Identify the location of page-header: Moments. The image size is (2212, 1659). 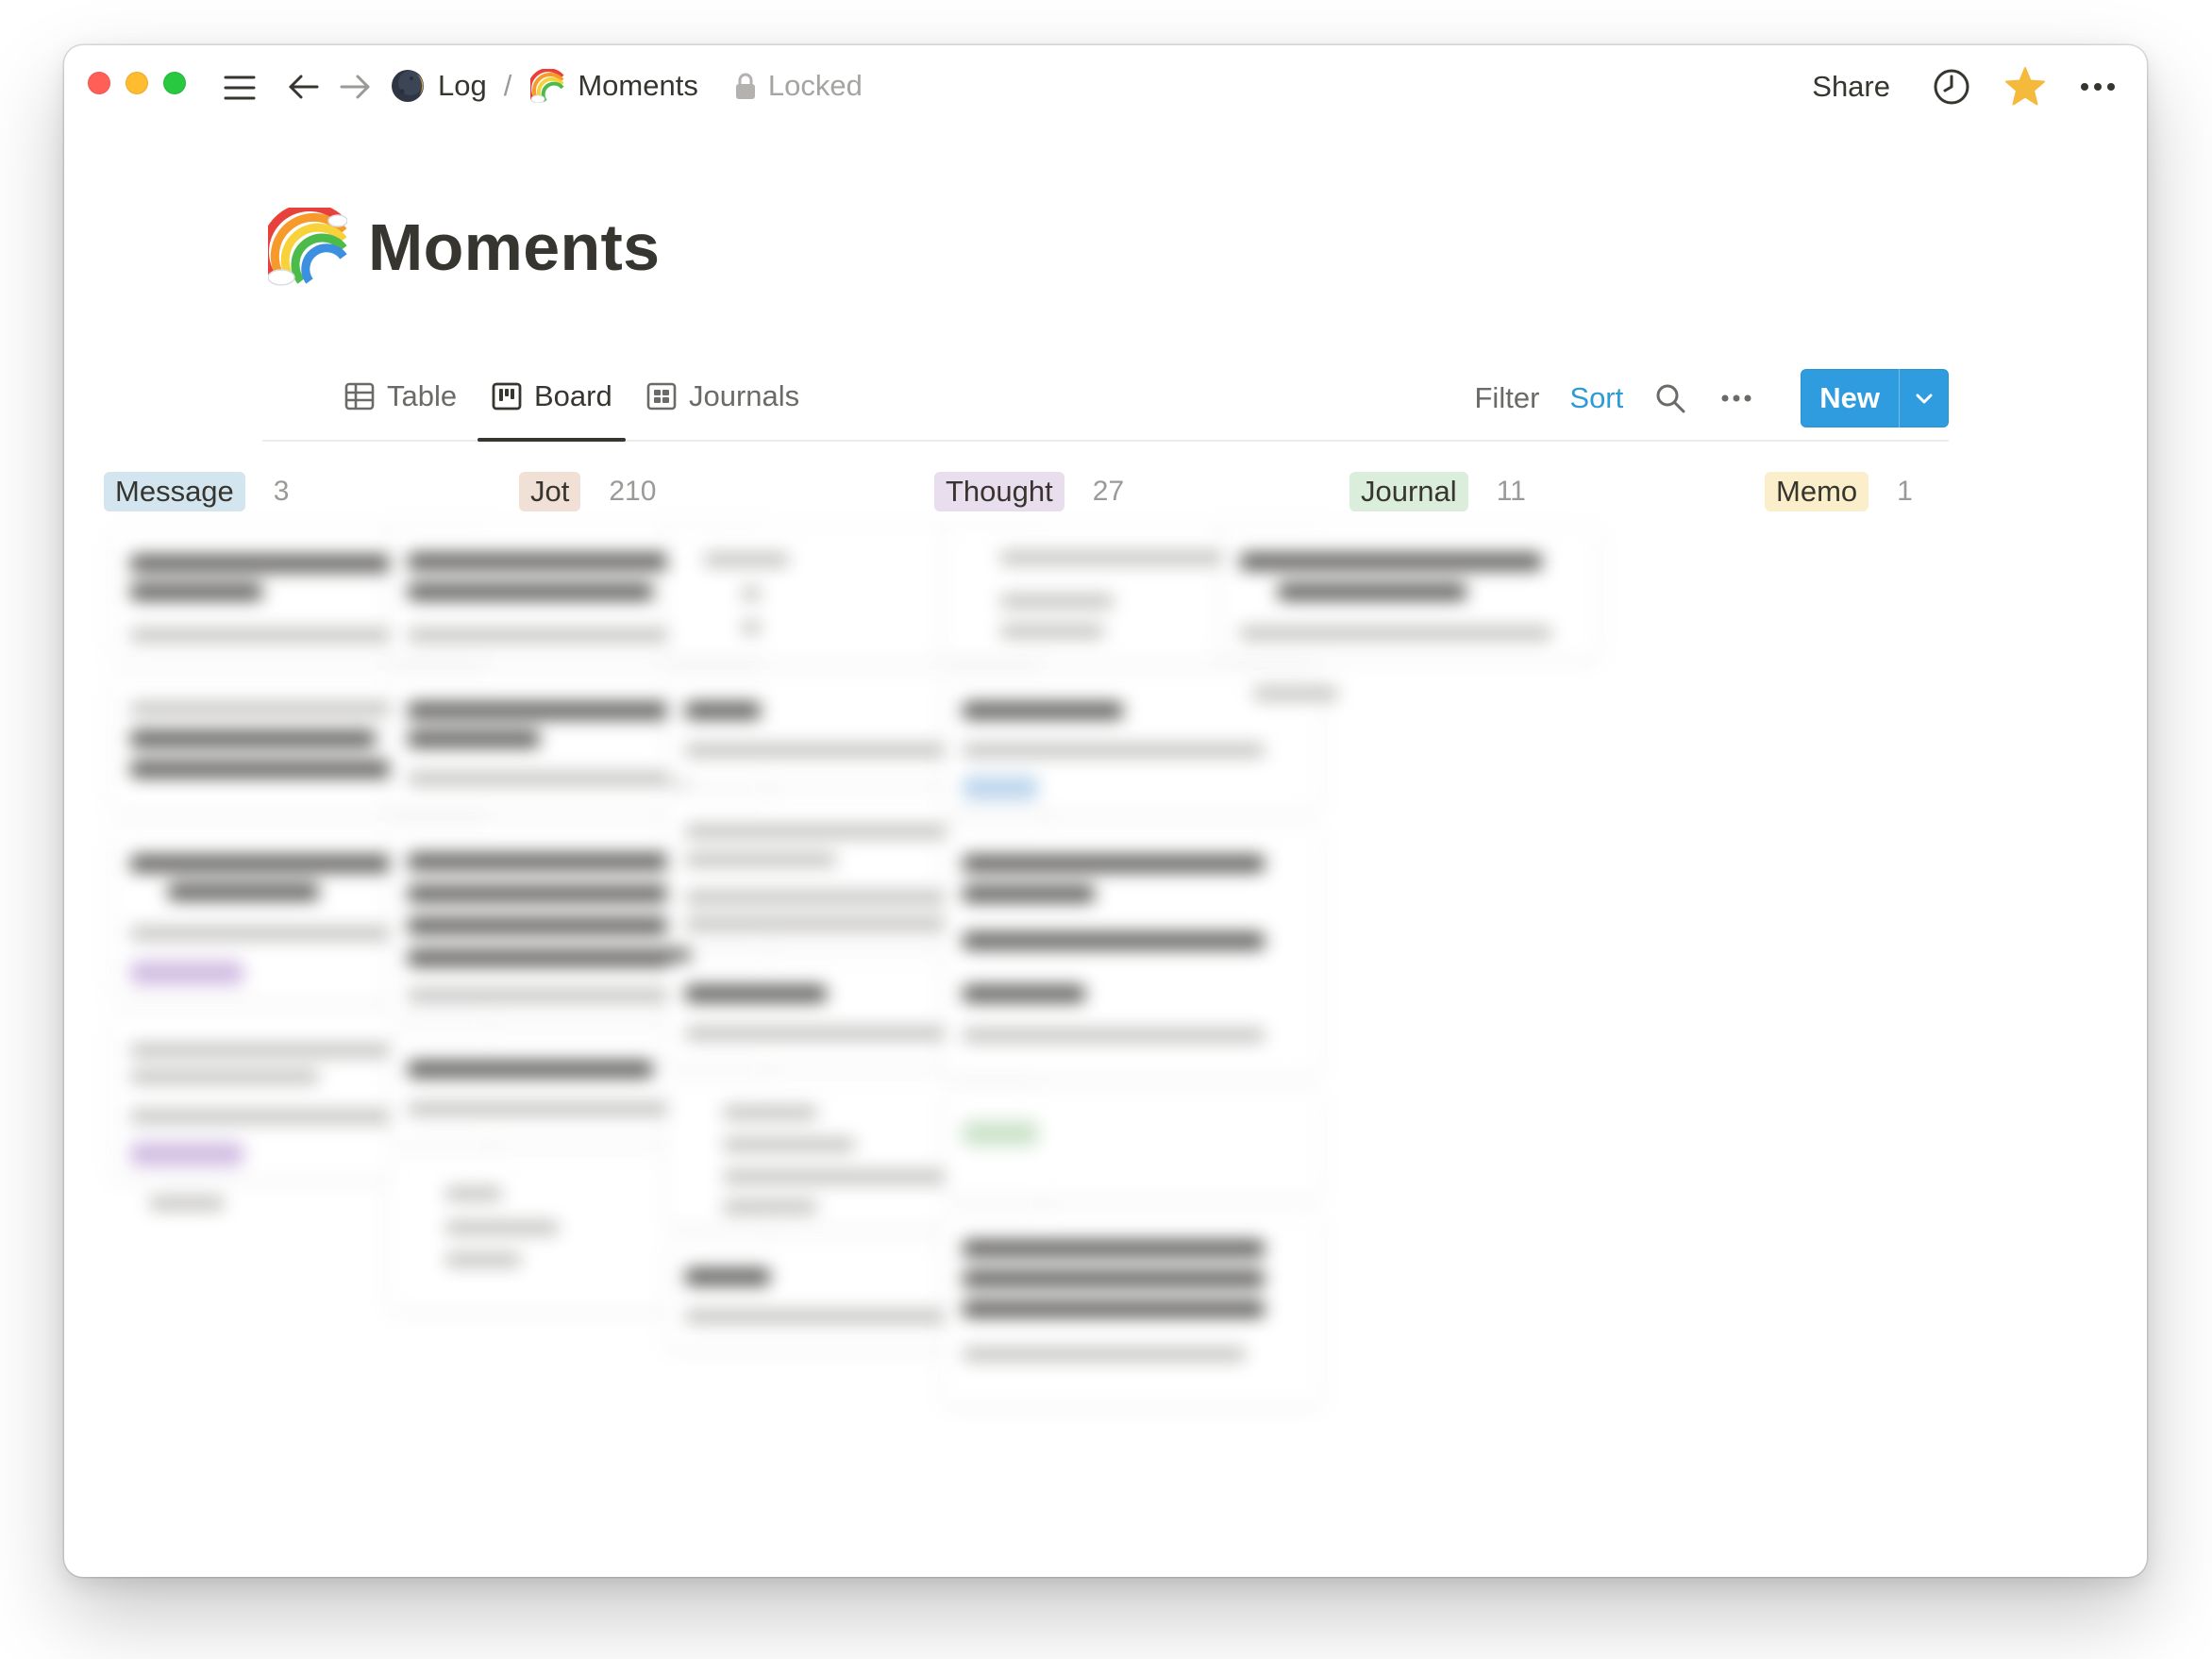
(464, 248).